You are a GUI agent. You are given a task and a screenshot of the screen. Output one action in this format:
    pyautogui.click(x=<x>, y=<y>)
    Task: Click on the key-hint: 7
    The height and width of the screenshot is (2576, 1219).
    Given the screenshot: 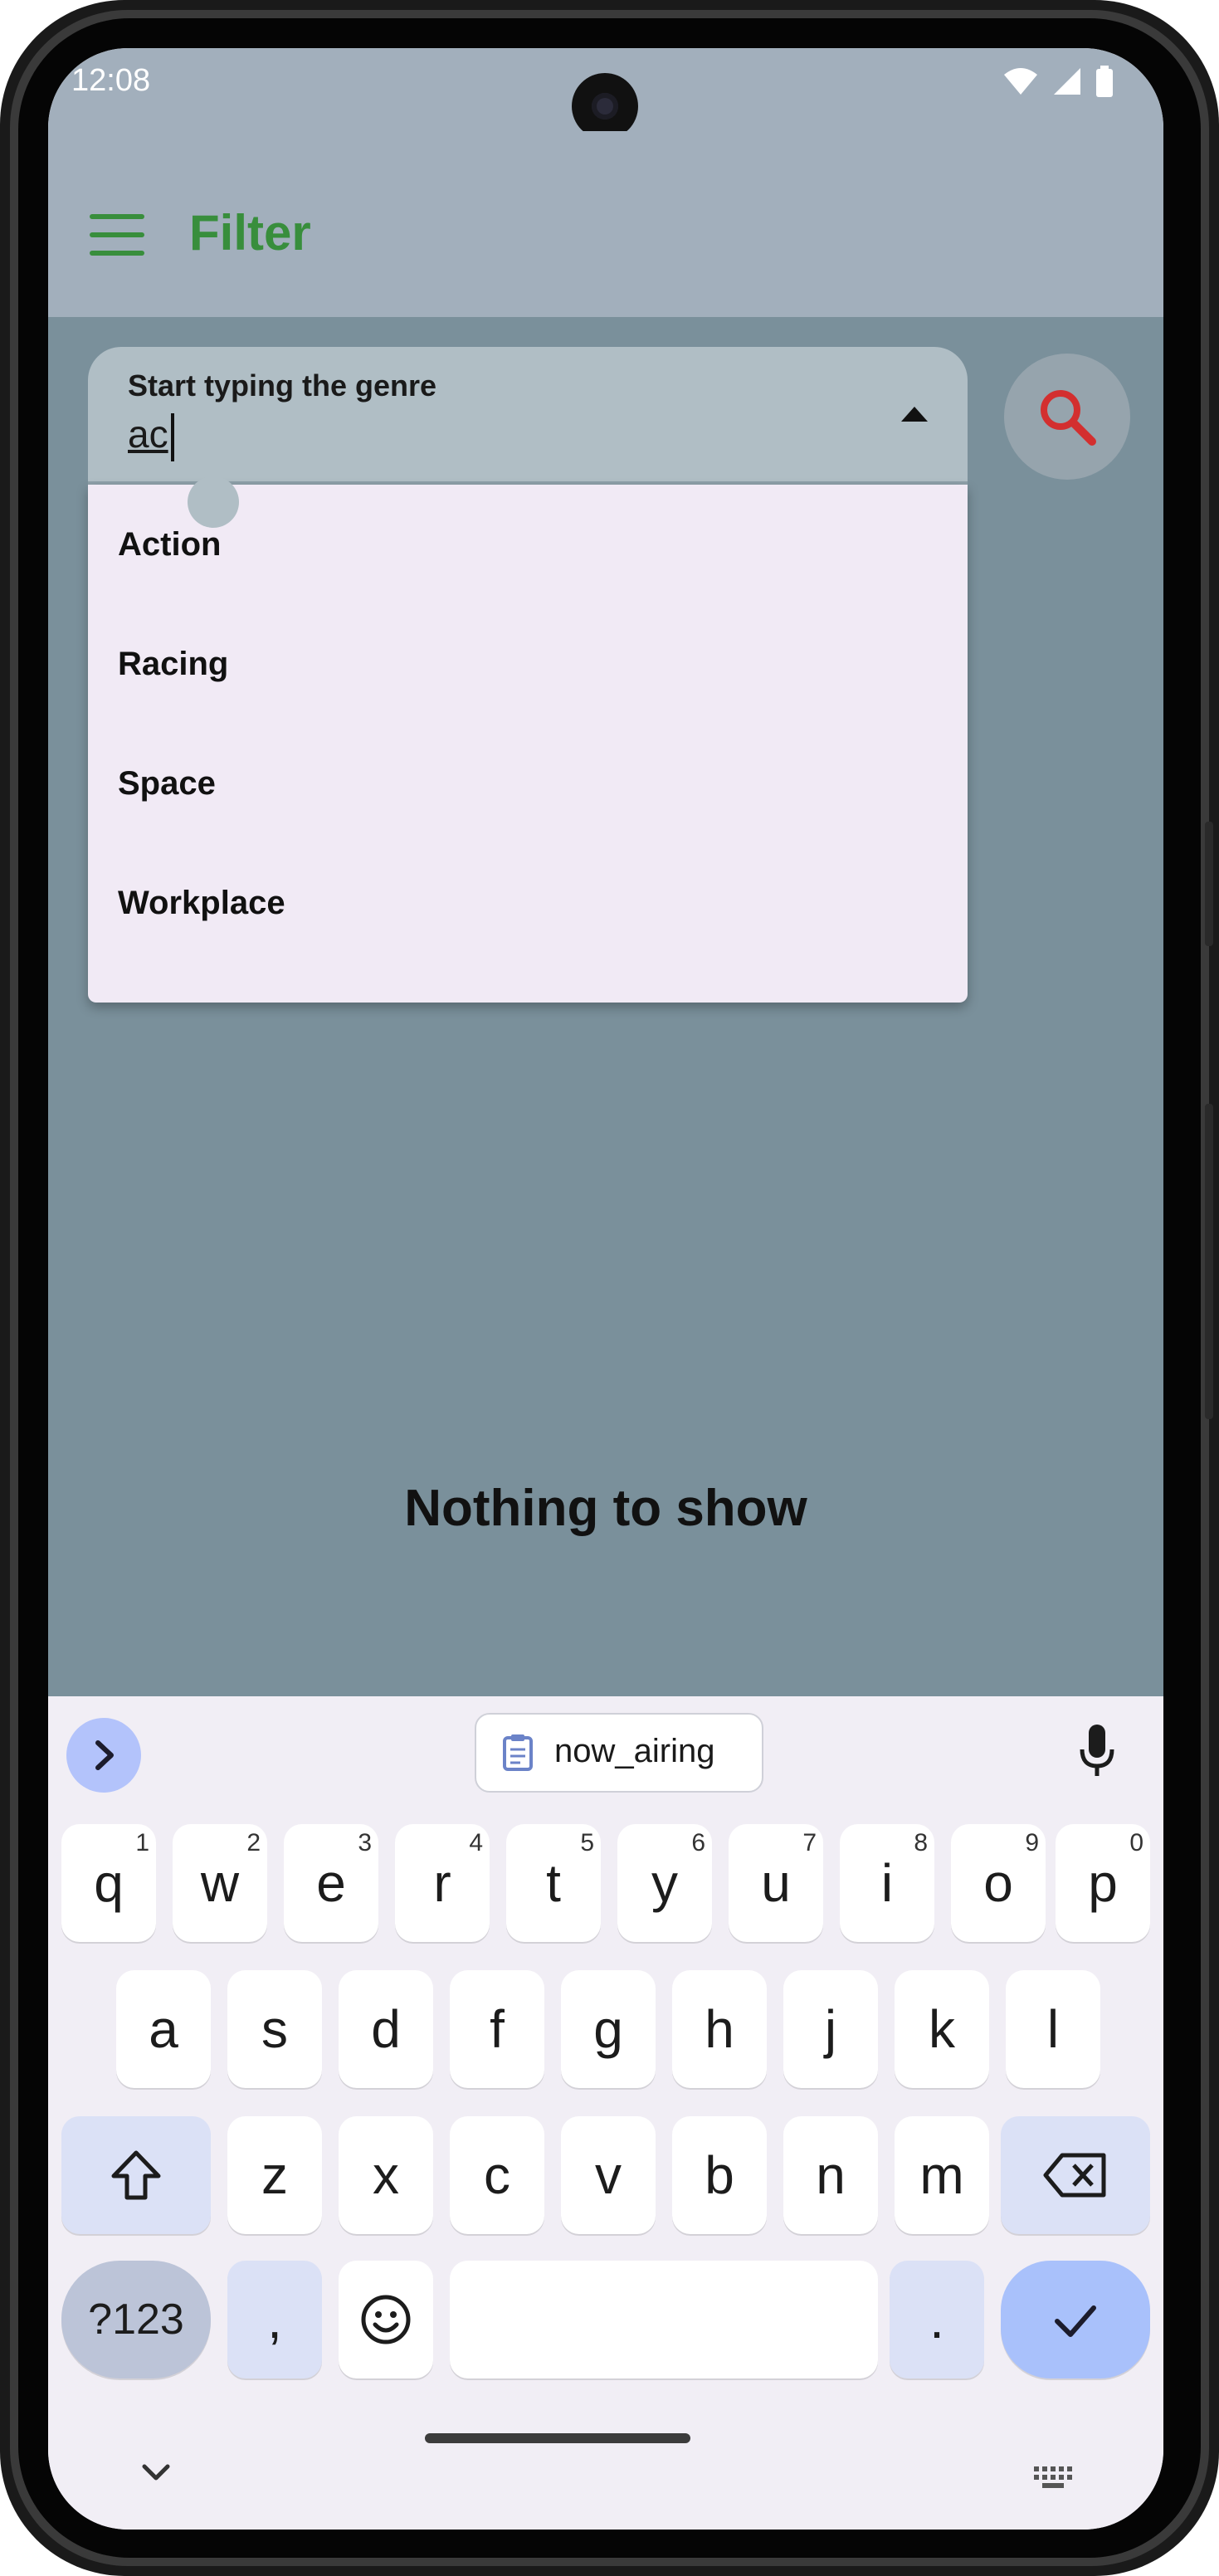 What is the action you would take?
    pyautogui.click(x=810, y=1843)
    